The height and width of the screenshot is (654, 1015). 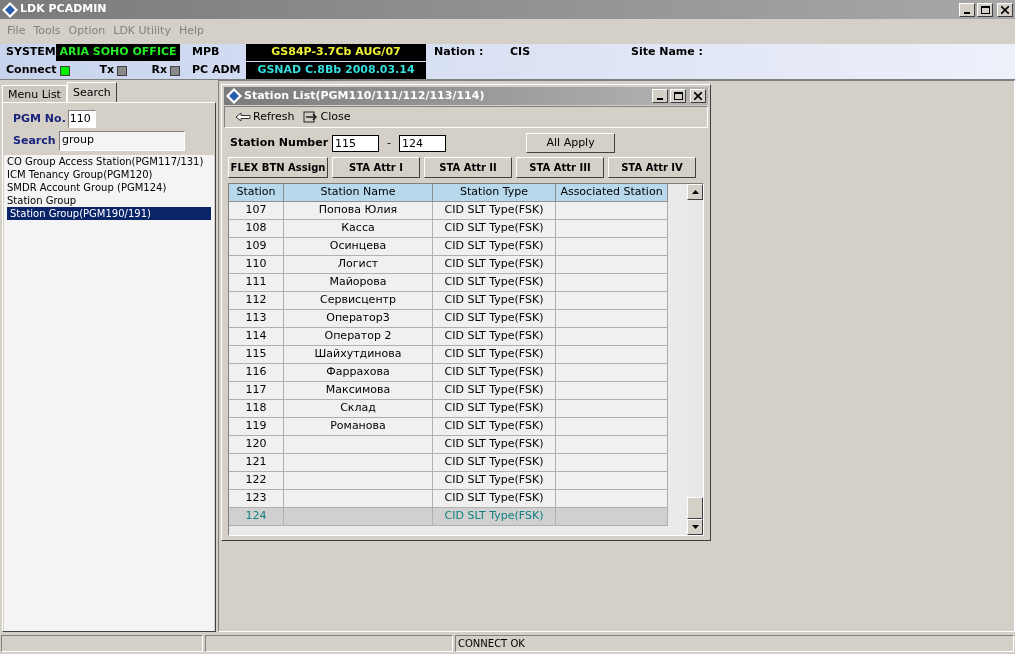 I want to click on table-row: 119 Романова CID SLT Type(FSK), so click(x=458, y=427).